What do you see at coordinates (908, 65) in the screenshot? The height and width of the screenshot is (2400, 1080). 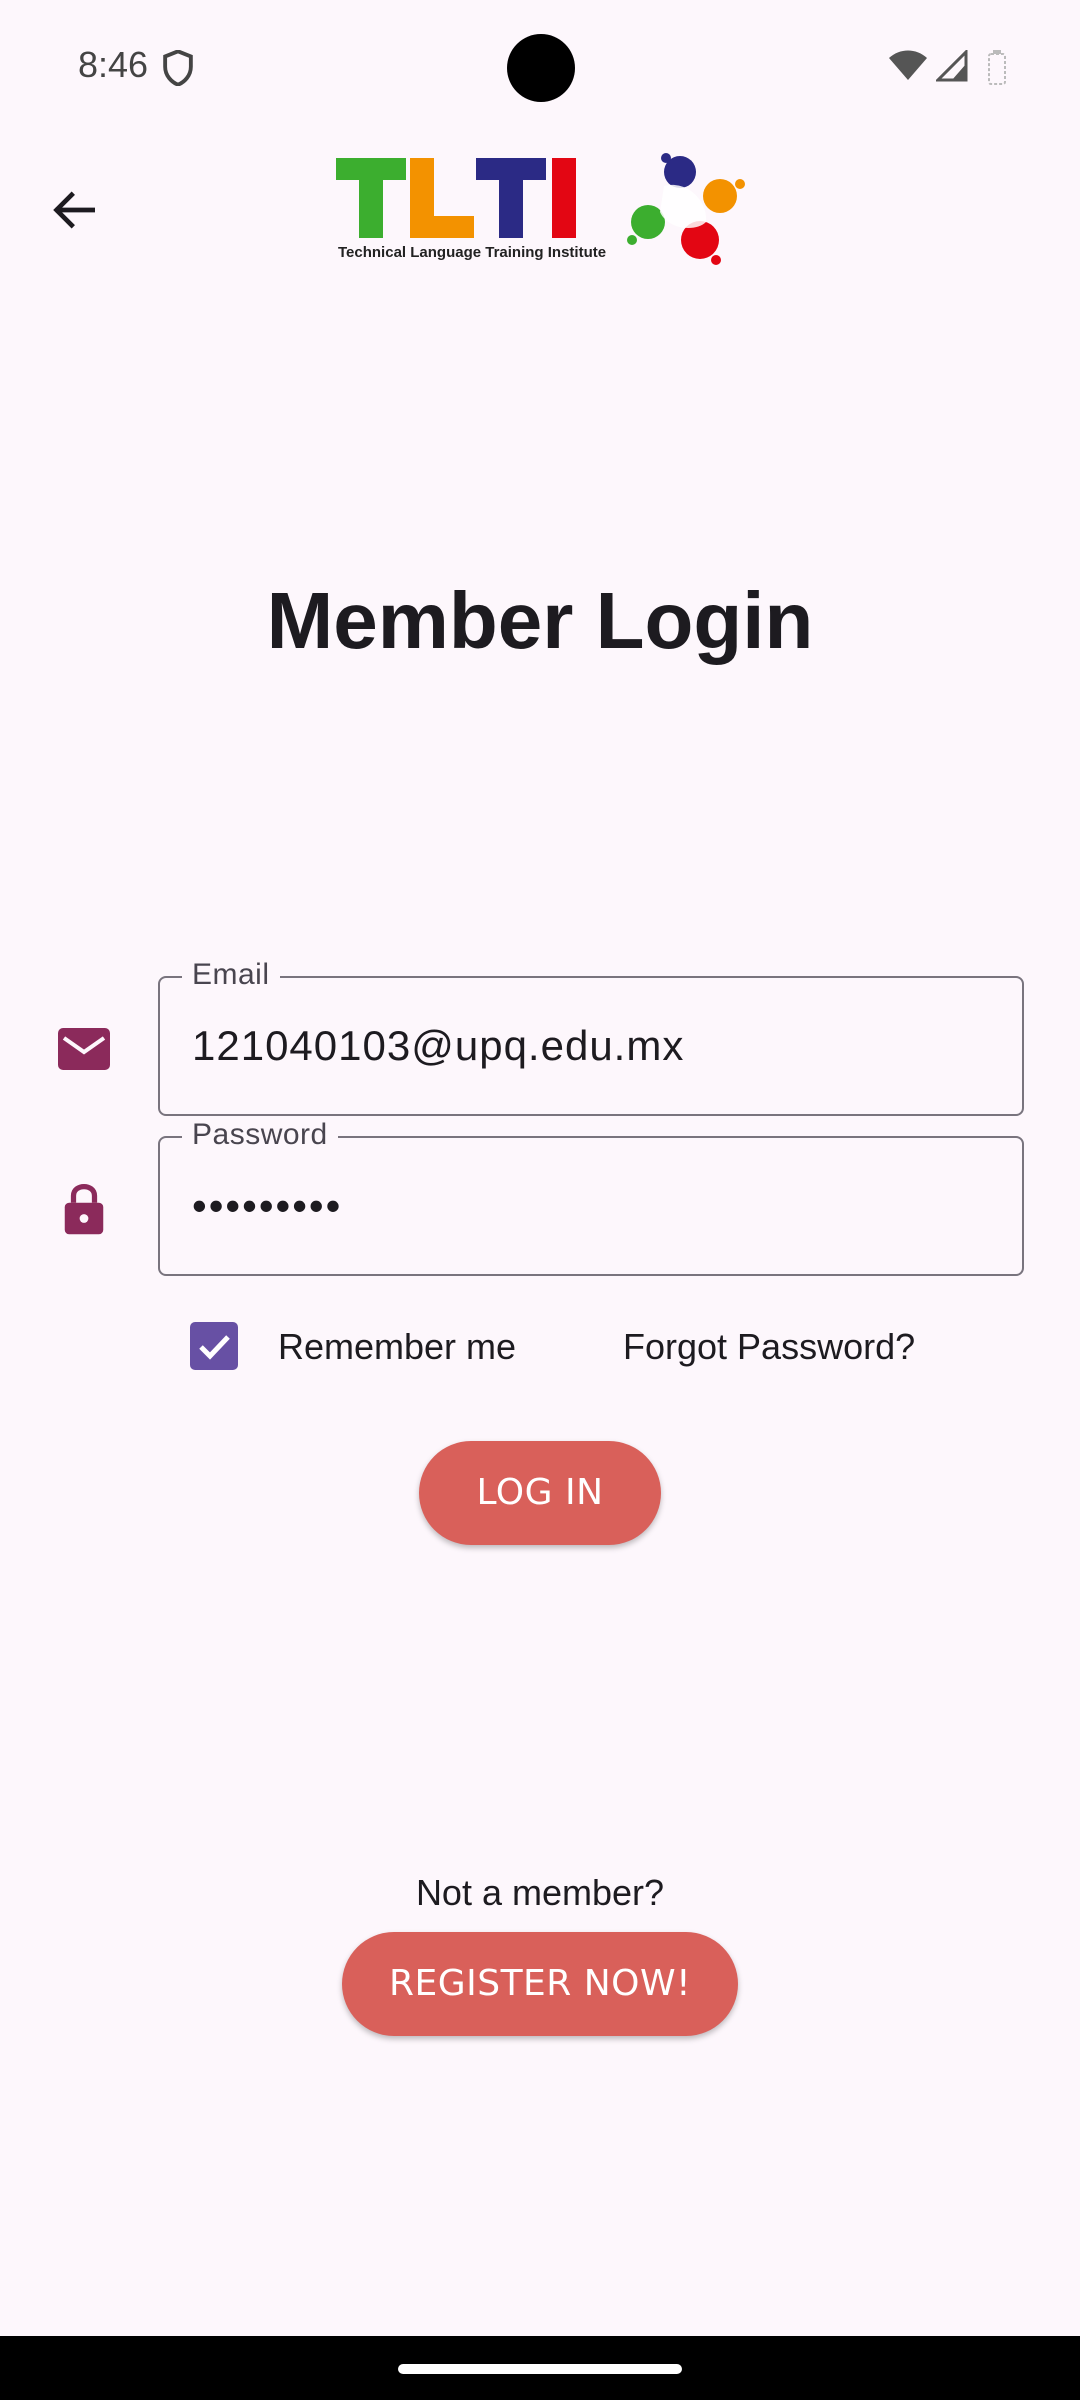 I see `wifi-icon` at bounding box center [908, 65].